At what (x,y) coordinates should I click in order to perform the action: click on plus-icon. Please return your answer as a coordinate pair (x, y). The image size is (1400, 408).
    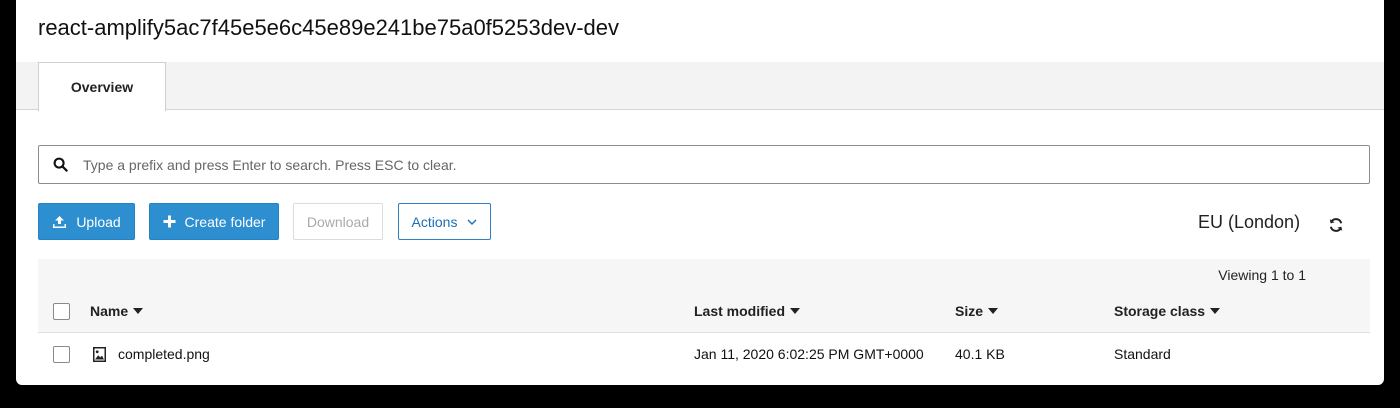
    Looking at the image, I should click on (169, 221).